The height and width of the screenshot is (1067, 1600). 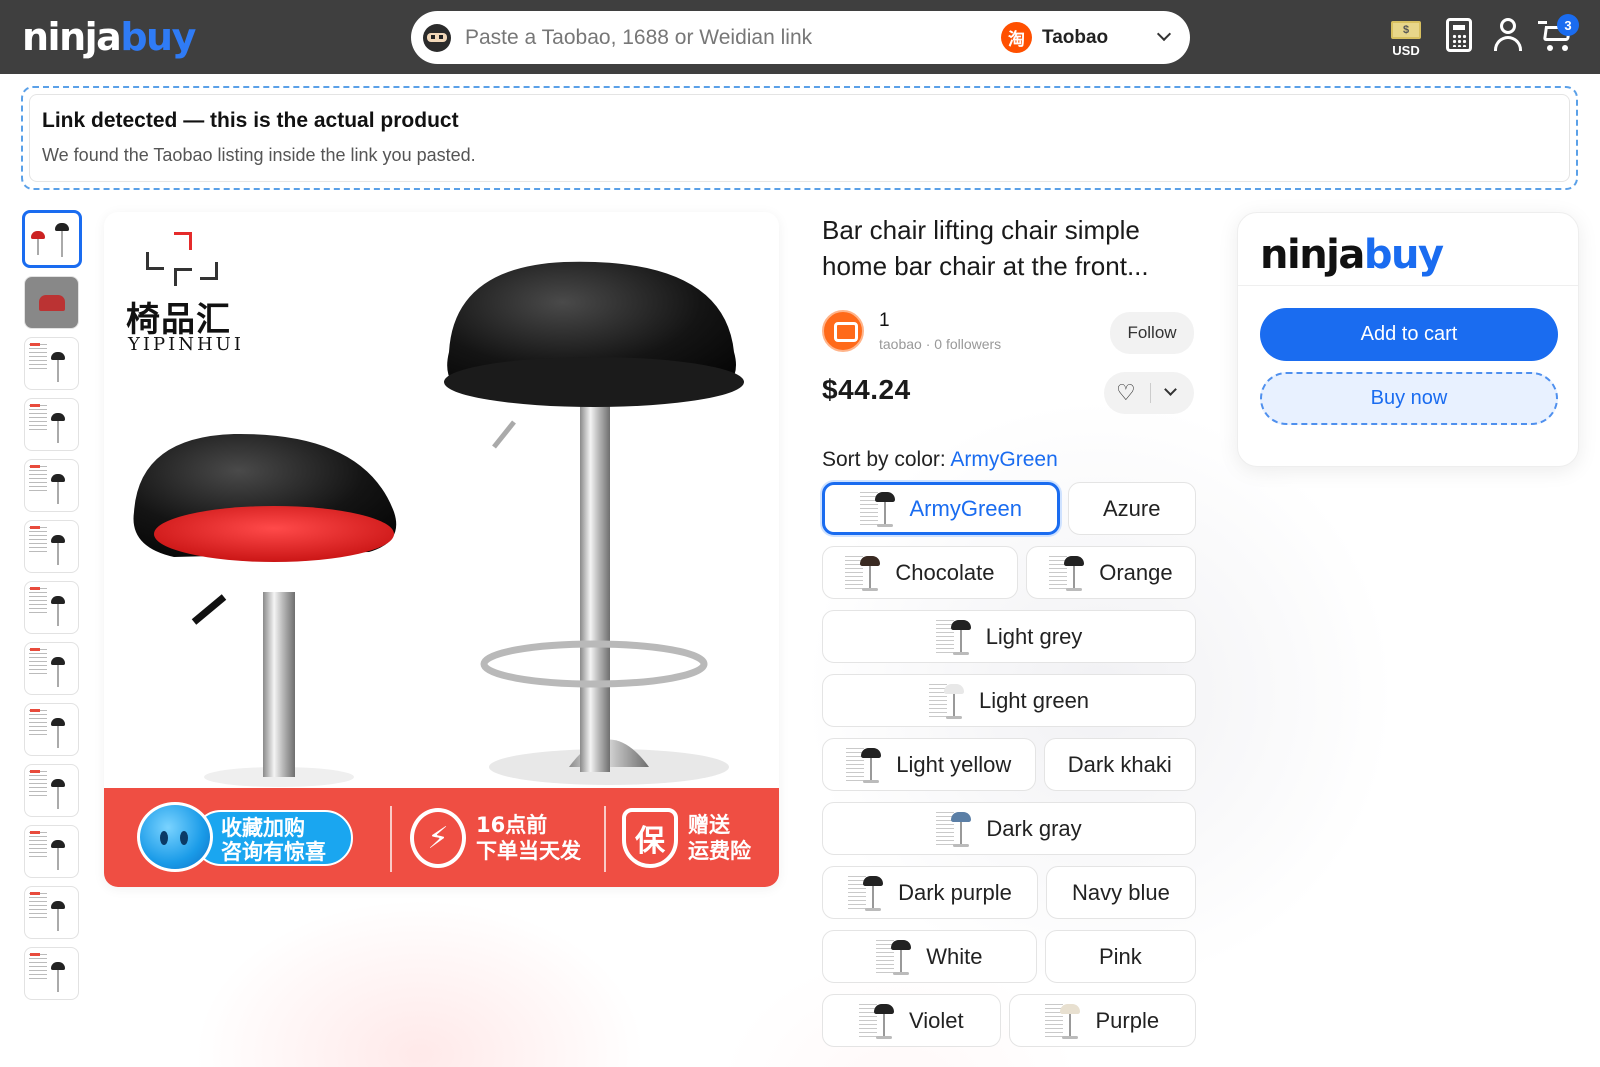 I want to click on color-option: Light yellow, so click(x=929, y=764).